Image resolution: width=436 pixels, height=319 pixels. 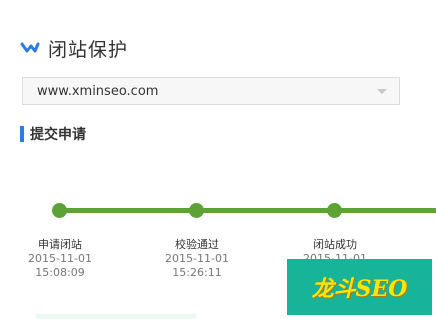 What do you see at coordinates (211, 91) in the screenshot?
I see `site-select: www.xminseo.com` at bounding box center [211, 91].